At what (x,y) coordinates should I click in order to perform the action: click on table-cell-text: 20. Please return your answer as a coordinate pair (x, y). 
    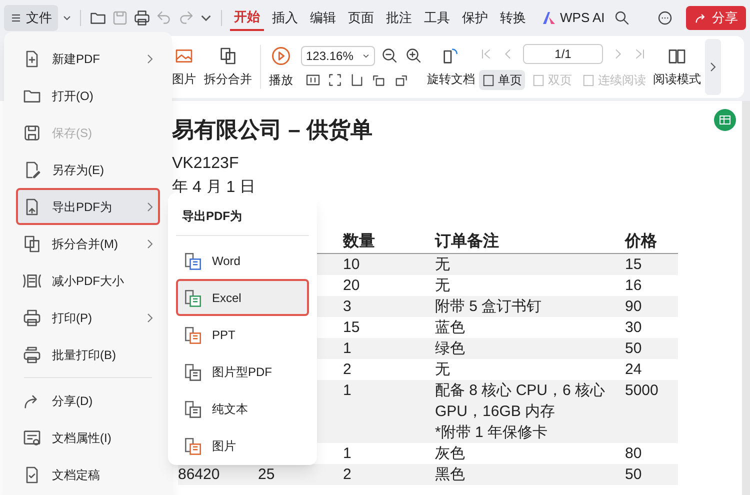
    Looking at the image, I should click on (352, 286).